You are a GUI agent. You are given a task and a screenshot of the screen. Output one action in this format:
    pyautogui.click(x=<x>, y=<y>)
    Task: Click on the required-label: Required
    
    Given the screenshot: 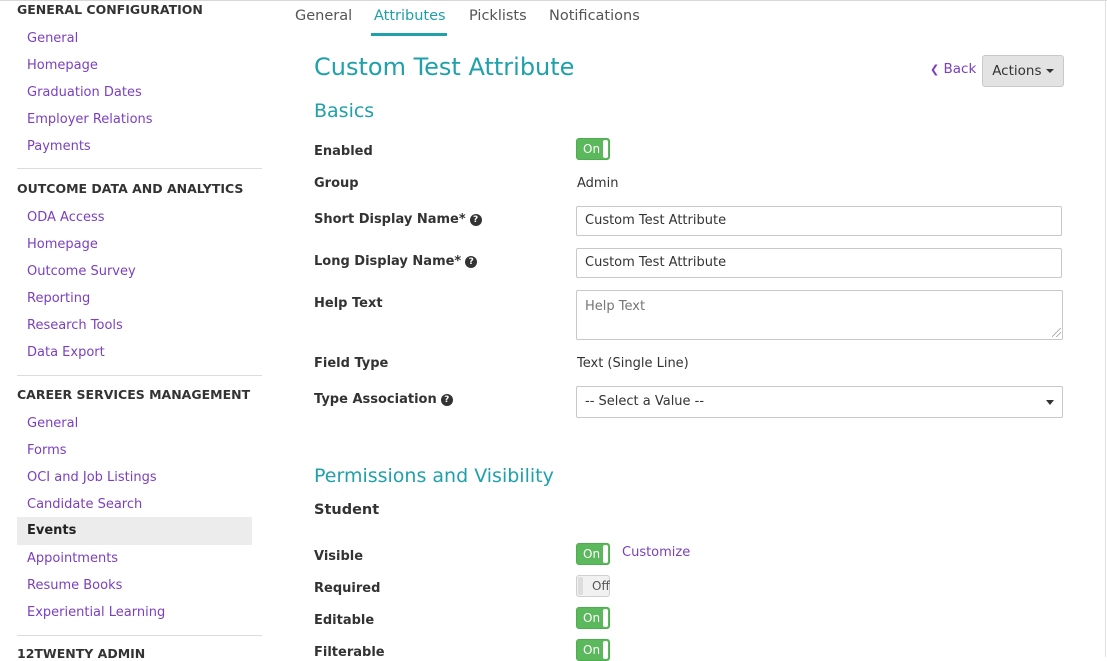 What is the action you would take?
    pyautogui.click(x=347, y=588)
    